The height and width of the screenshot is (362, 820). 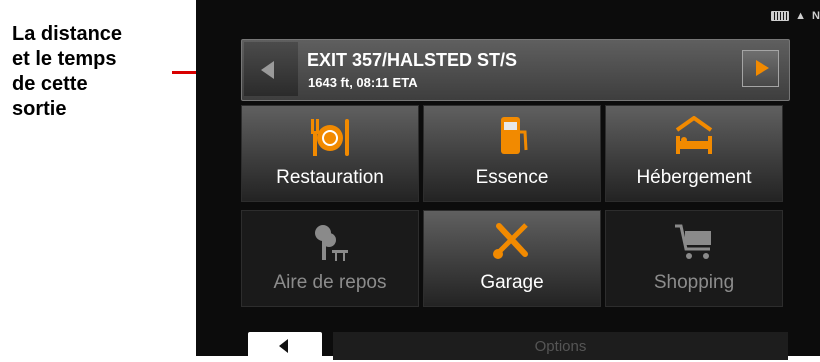 What do you see at coordinates (694, 177) in the screenshot?
I see `lodging-label: Hébergement` at bounding box center [694, 177].